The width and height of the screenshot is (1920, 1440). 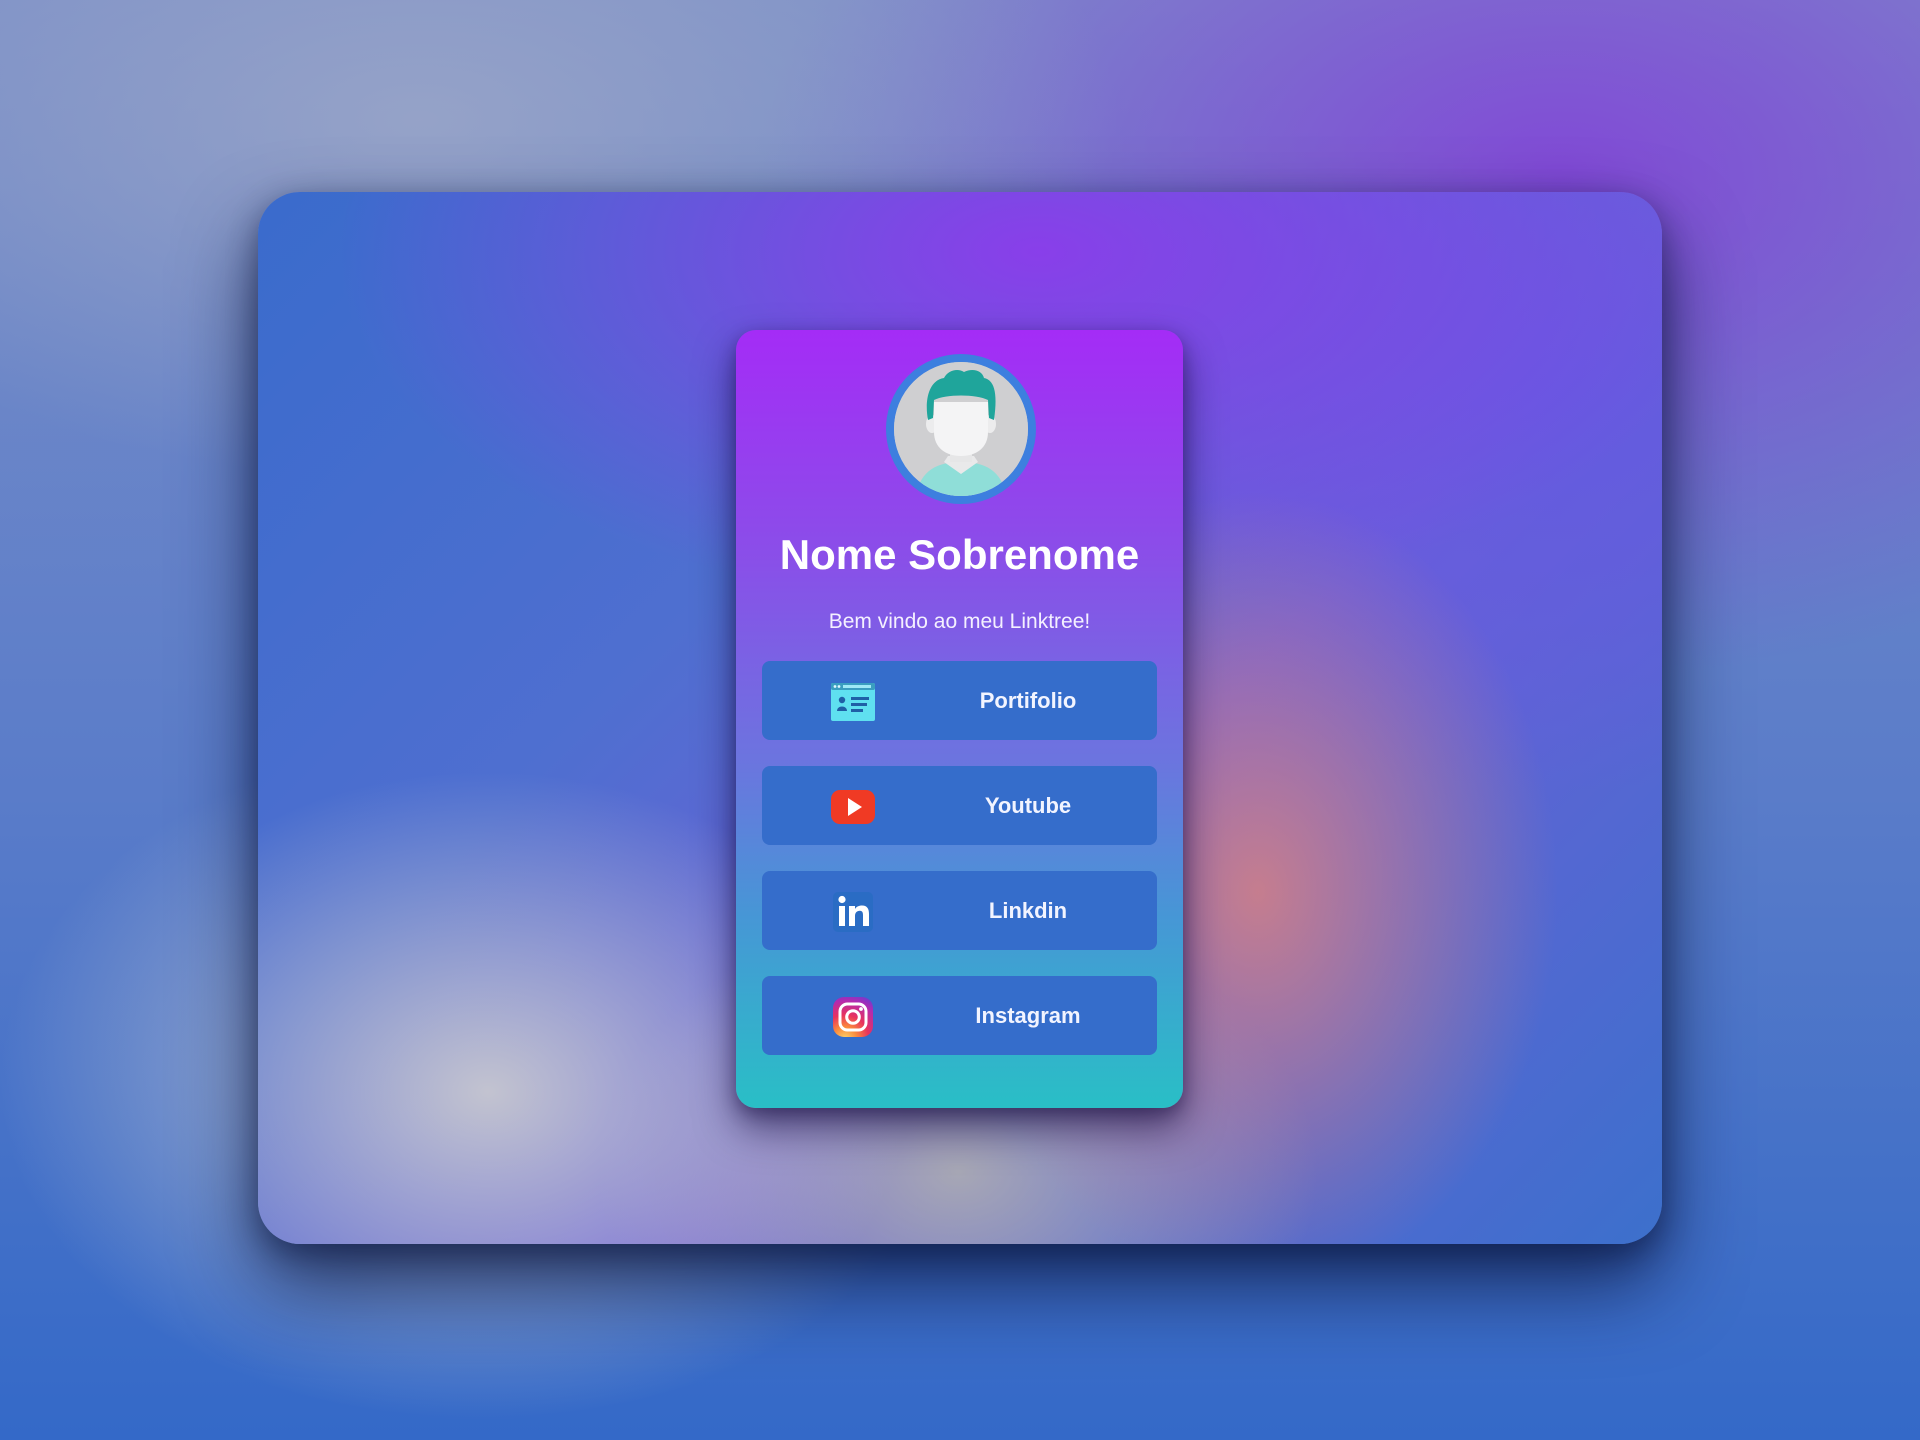 I want to click on youtube-icon, so click(x=853, y=807).